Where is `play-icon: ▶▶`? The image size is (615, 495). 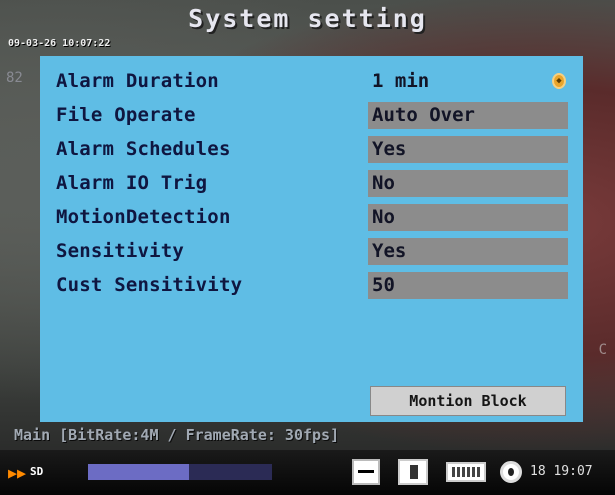
play-icon: ▶▶ is located at coordinates (17, 473).